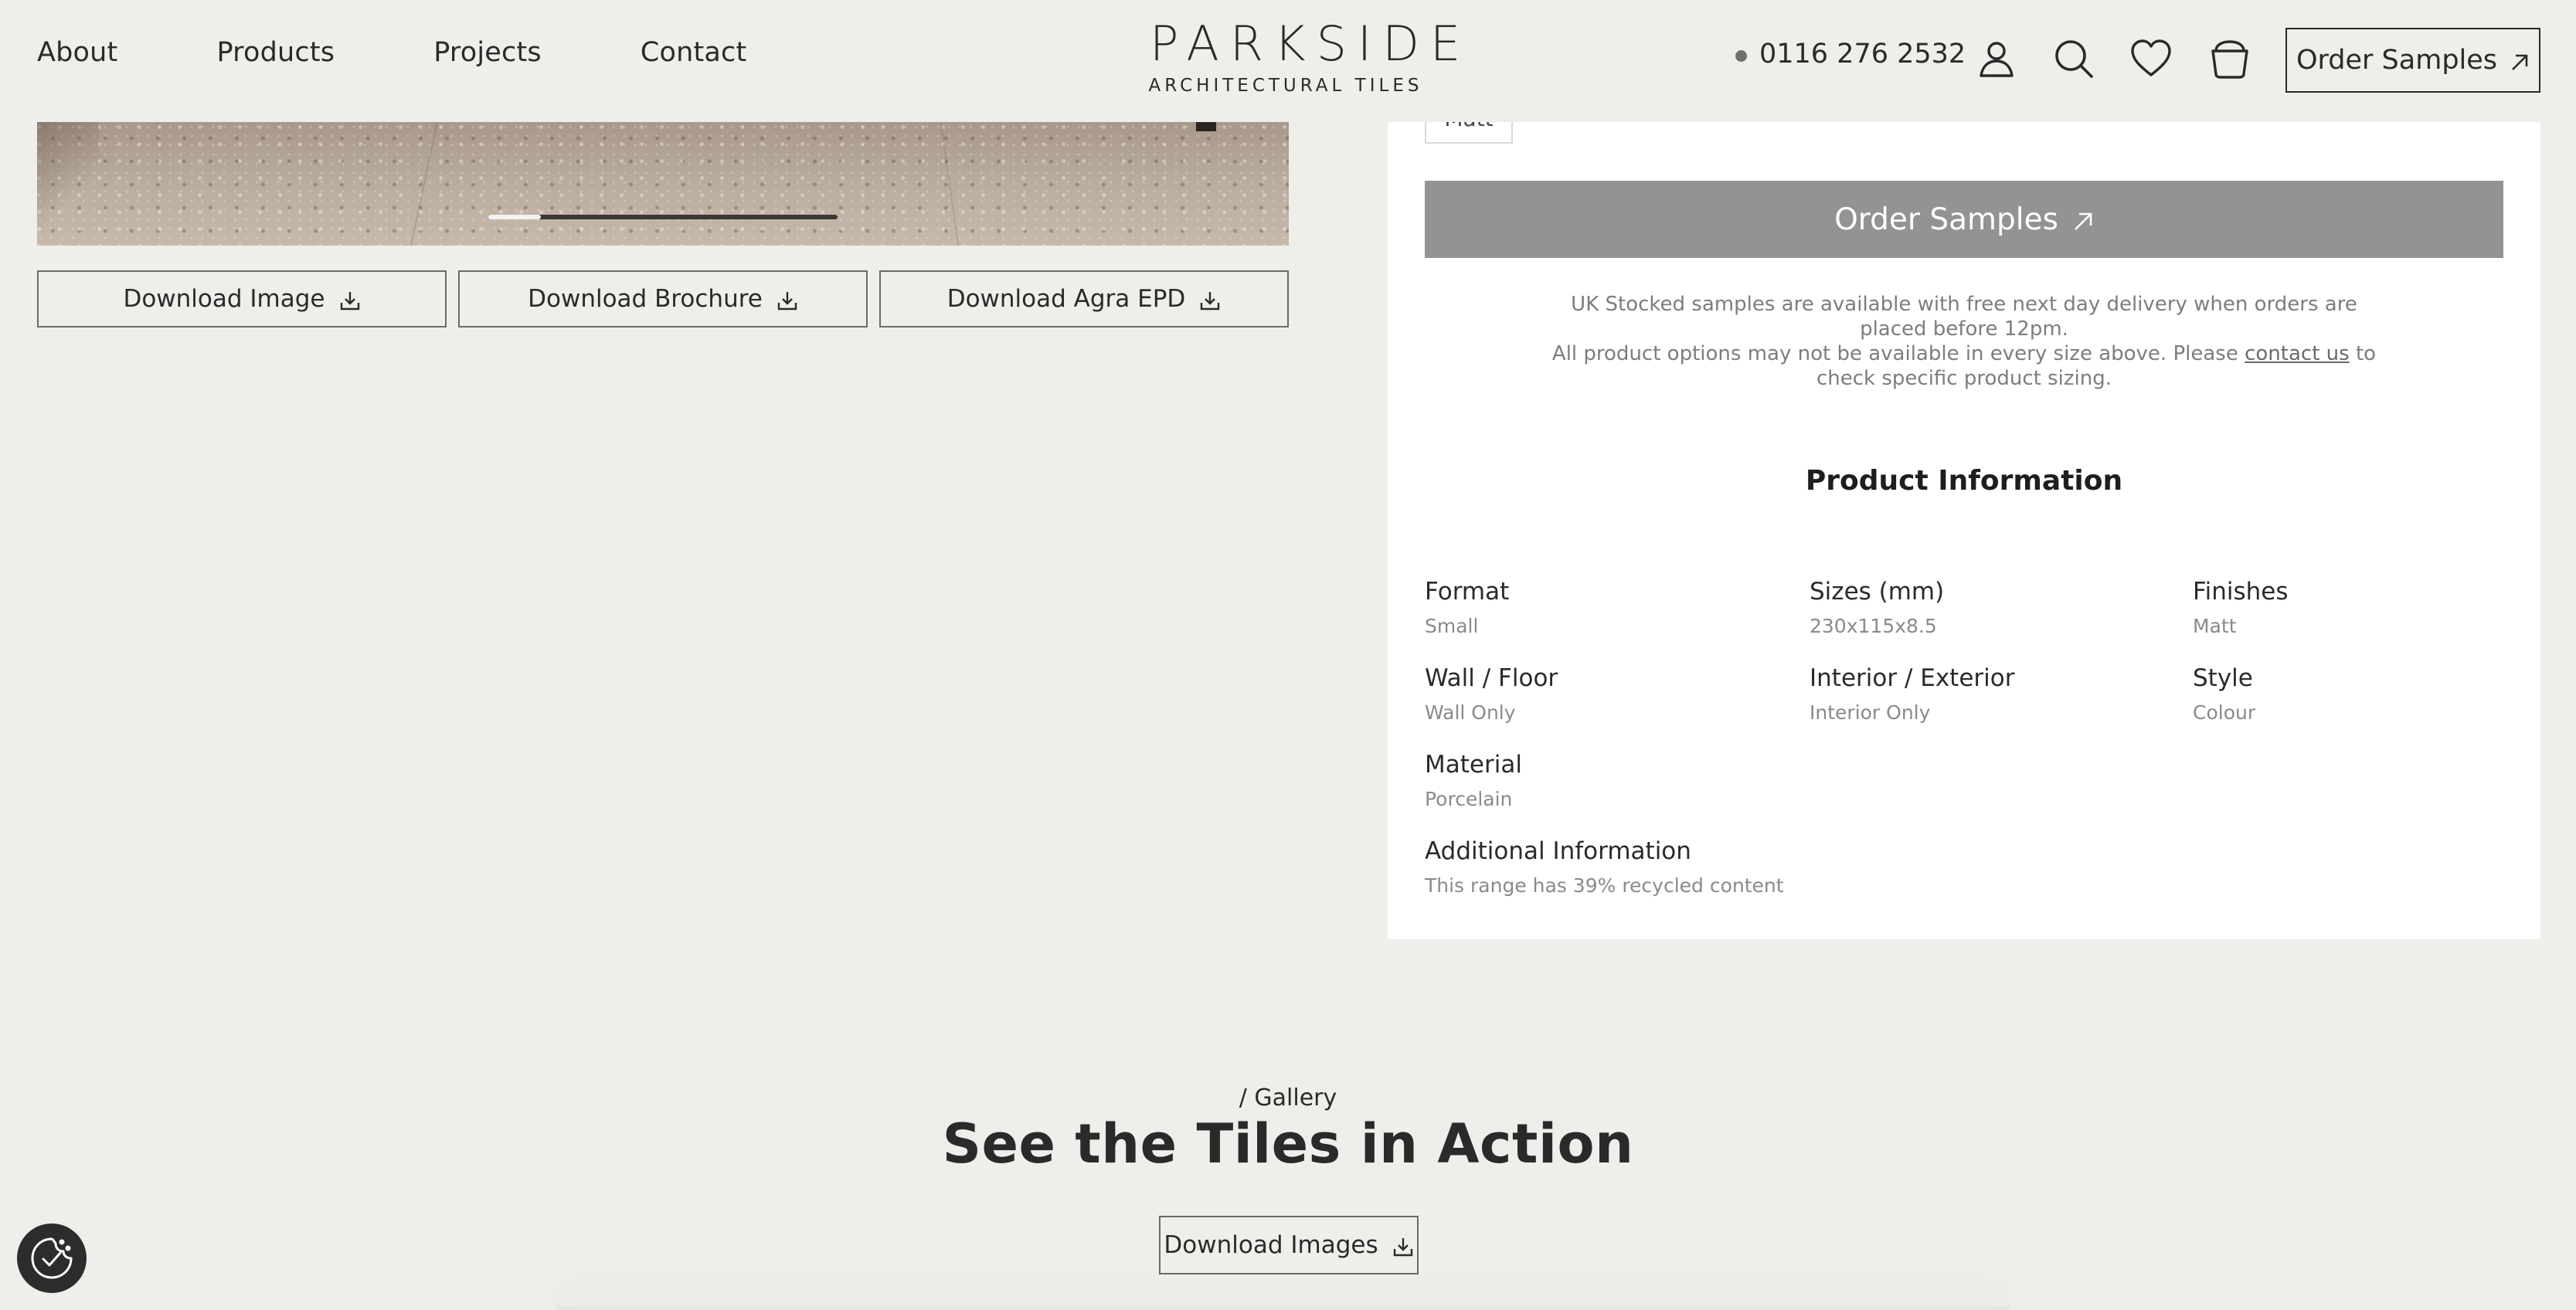 The width and height of the screenshot is (2576, 1310). What do you see at coordinates (1491, 678) in the screenshot?
I see `spec-label: Wall / Floor` at bounding box center [1491, 678].